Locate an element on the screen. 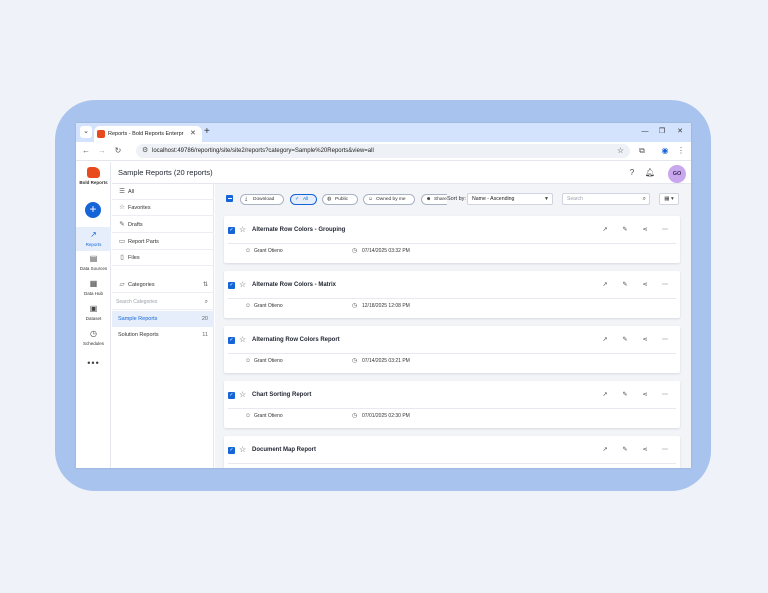  notification-bell-icon: 🔔︎ is located at coordinates (650, 173).